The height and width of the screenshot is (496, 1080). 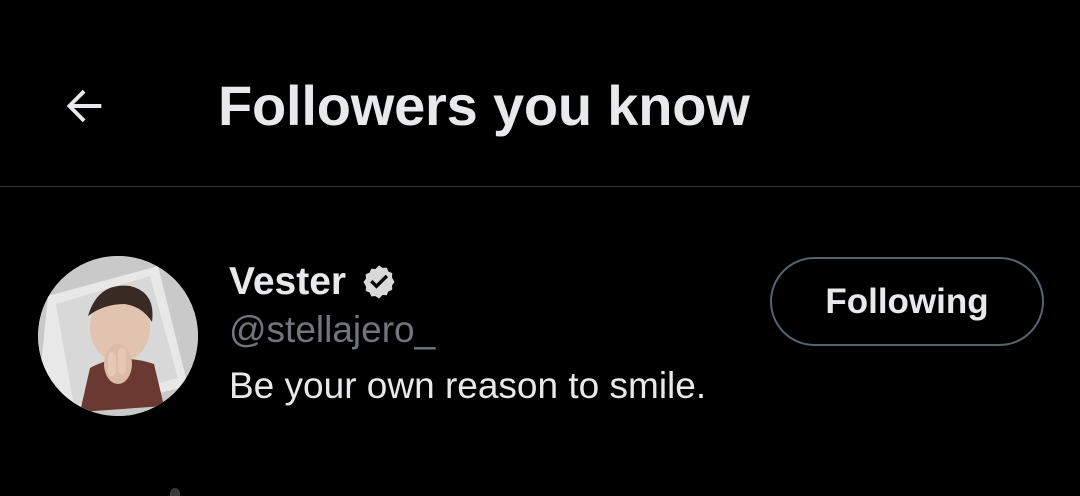 I want to click on display-name: Vester, so click(x=287, y=282).